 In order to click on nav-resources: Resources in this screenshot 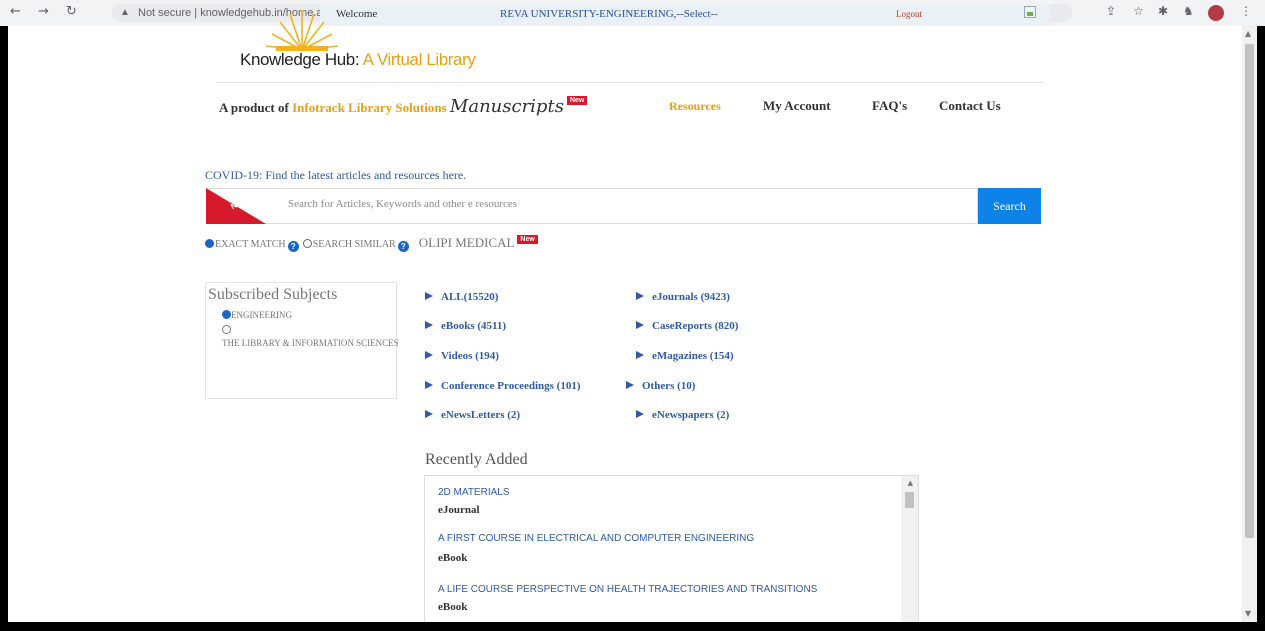, I will do `click(695, 106)`.